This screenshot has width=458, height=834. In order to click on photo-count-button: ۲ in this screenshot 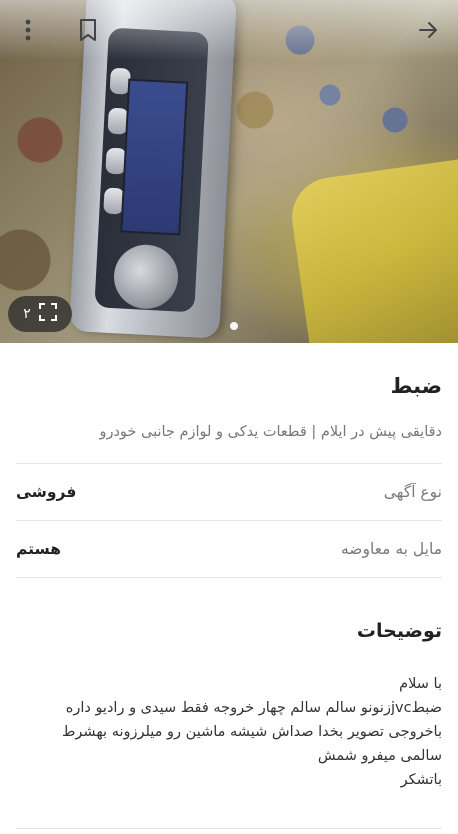, I will do `click(40, 314)`.